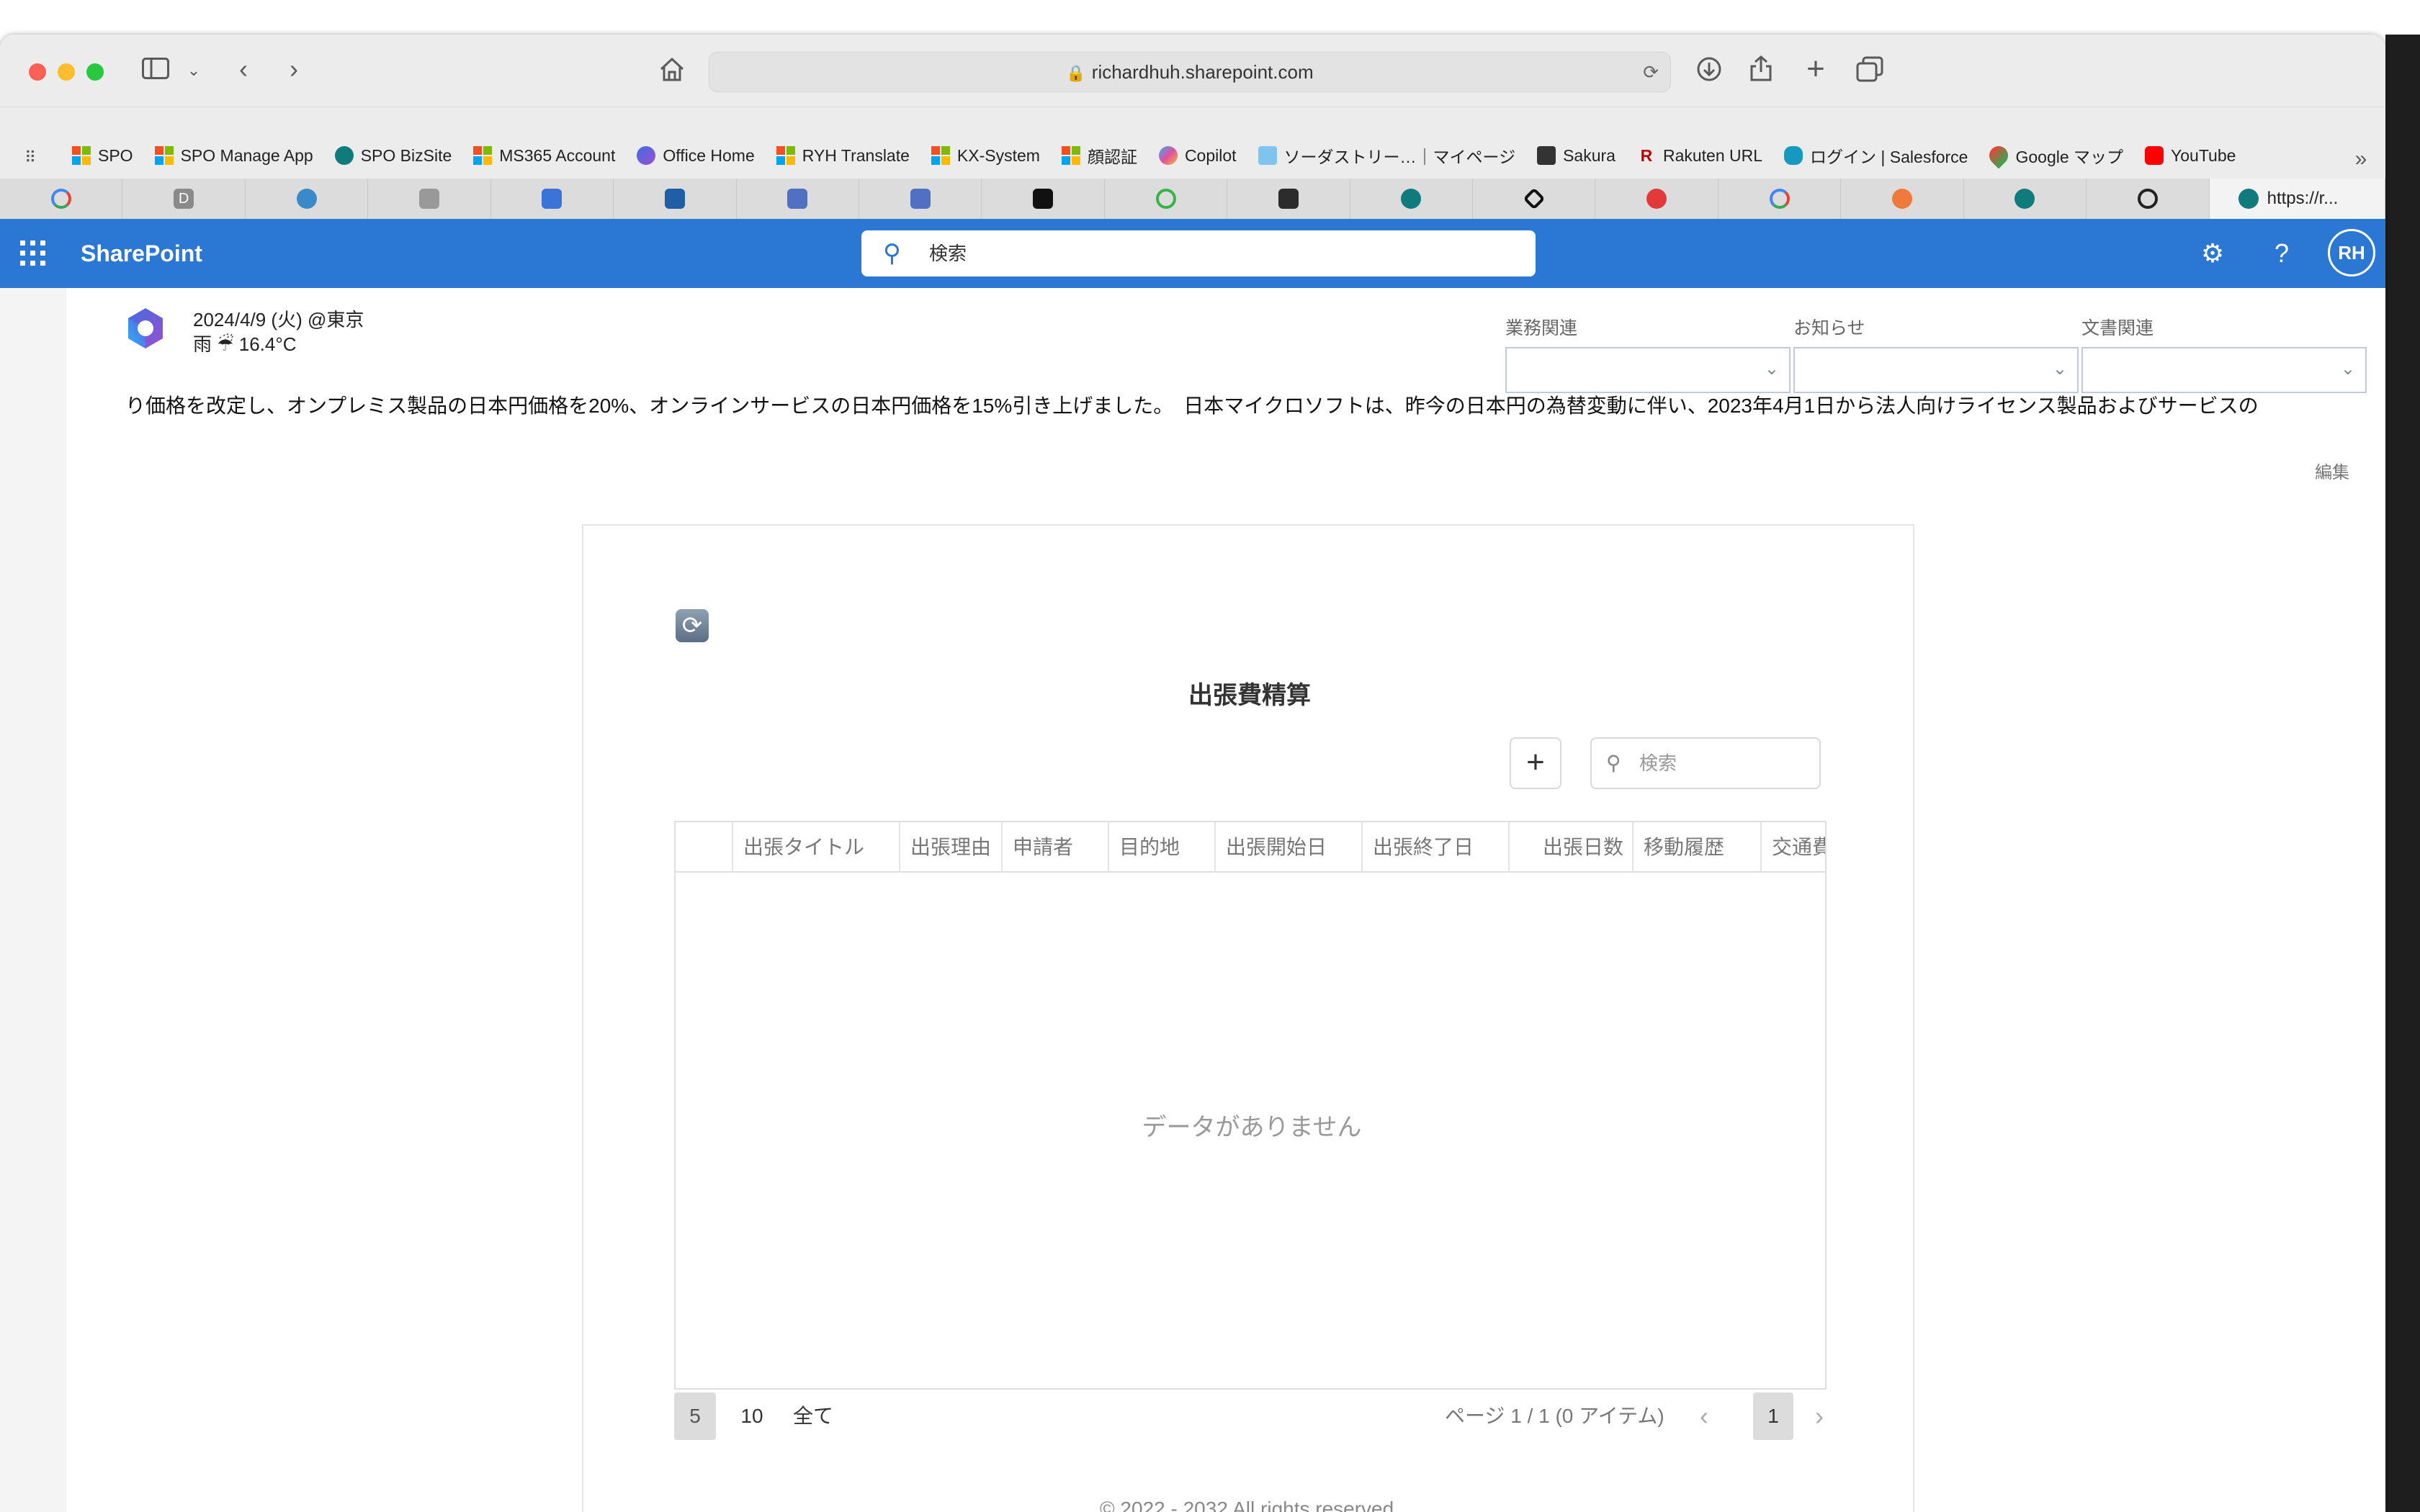 This screenshot has height=1512, width=2420. I want to click on column-header: 交通費, so click(1793, 847).